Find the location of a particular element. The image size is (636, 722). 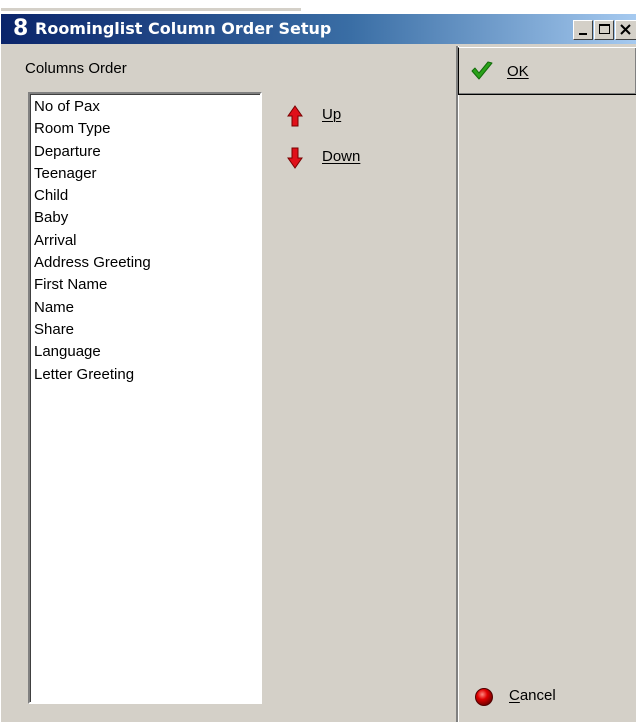

list-item: Room Type is located at coordinates (147, 129).